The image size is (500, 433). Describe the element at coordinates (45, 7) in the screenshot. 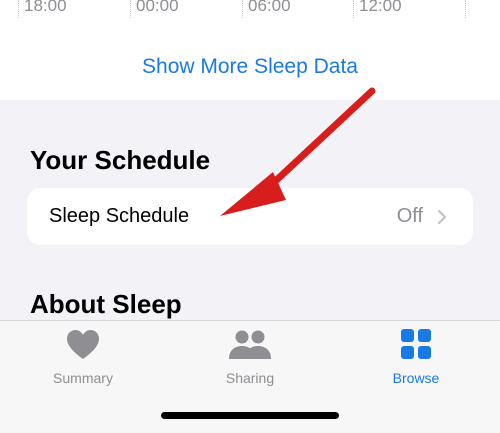

I see `axis-tick-label: 18:00` at that location.